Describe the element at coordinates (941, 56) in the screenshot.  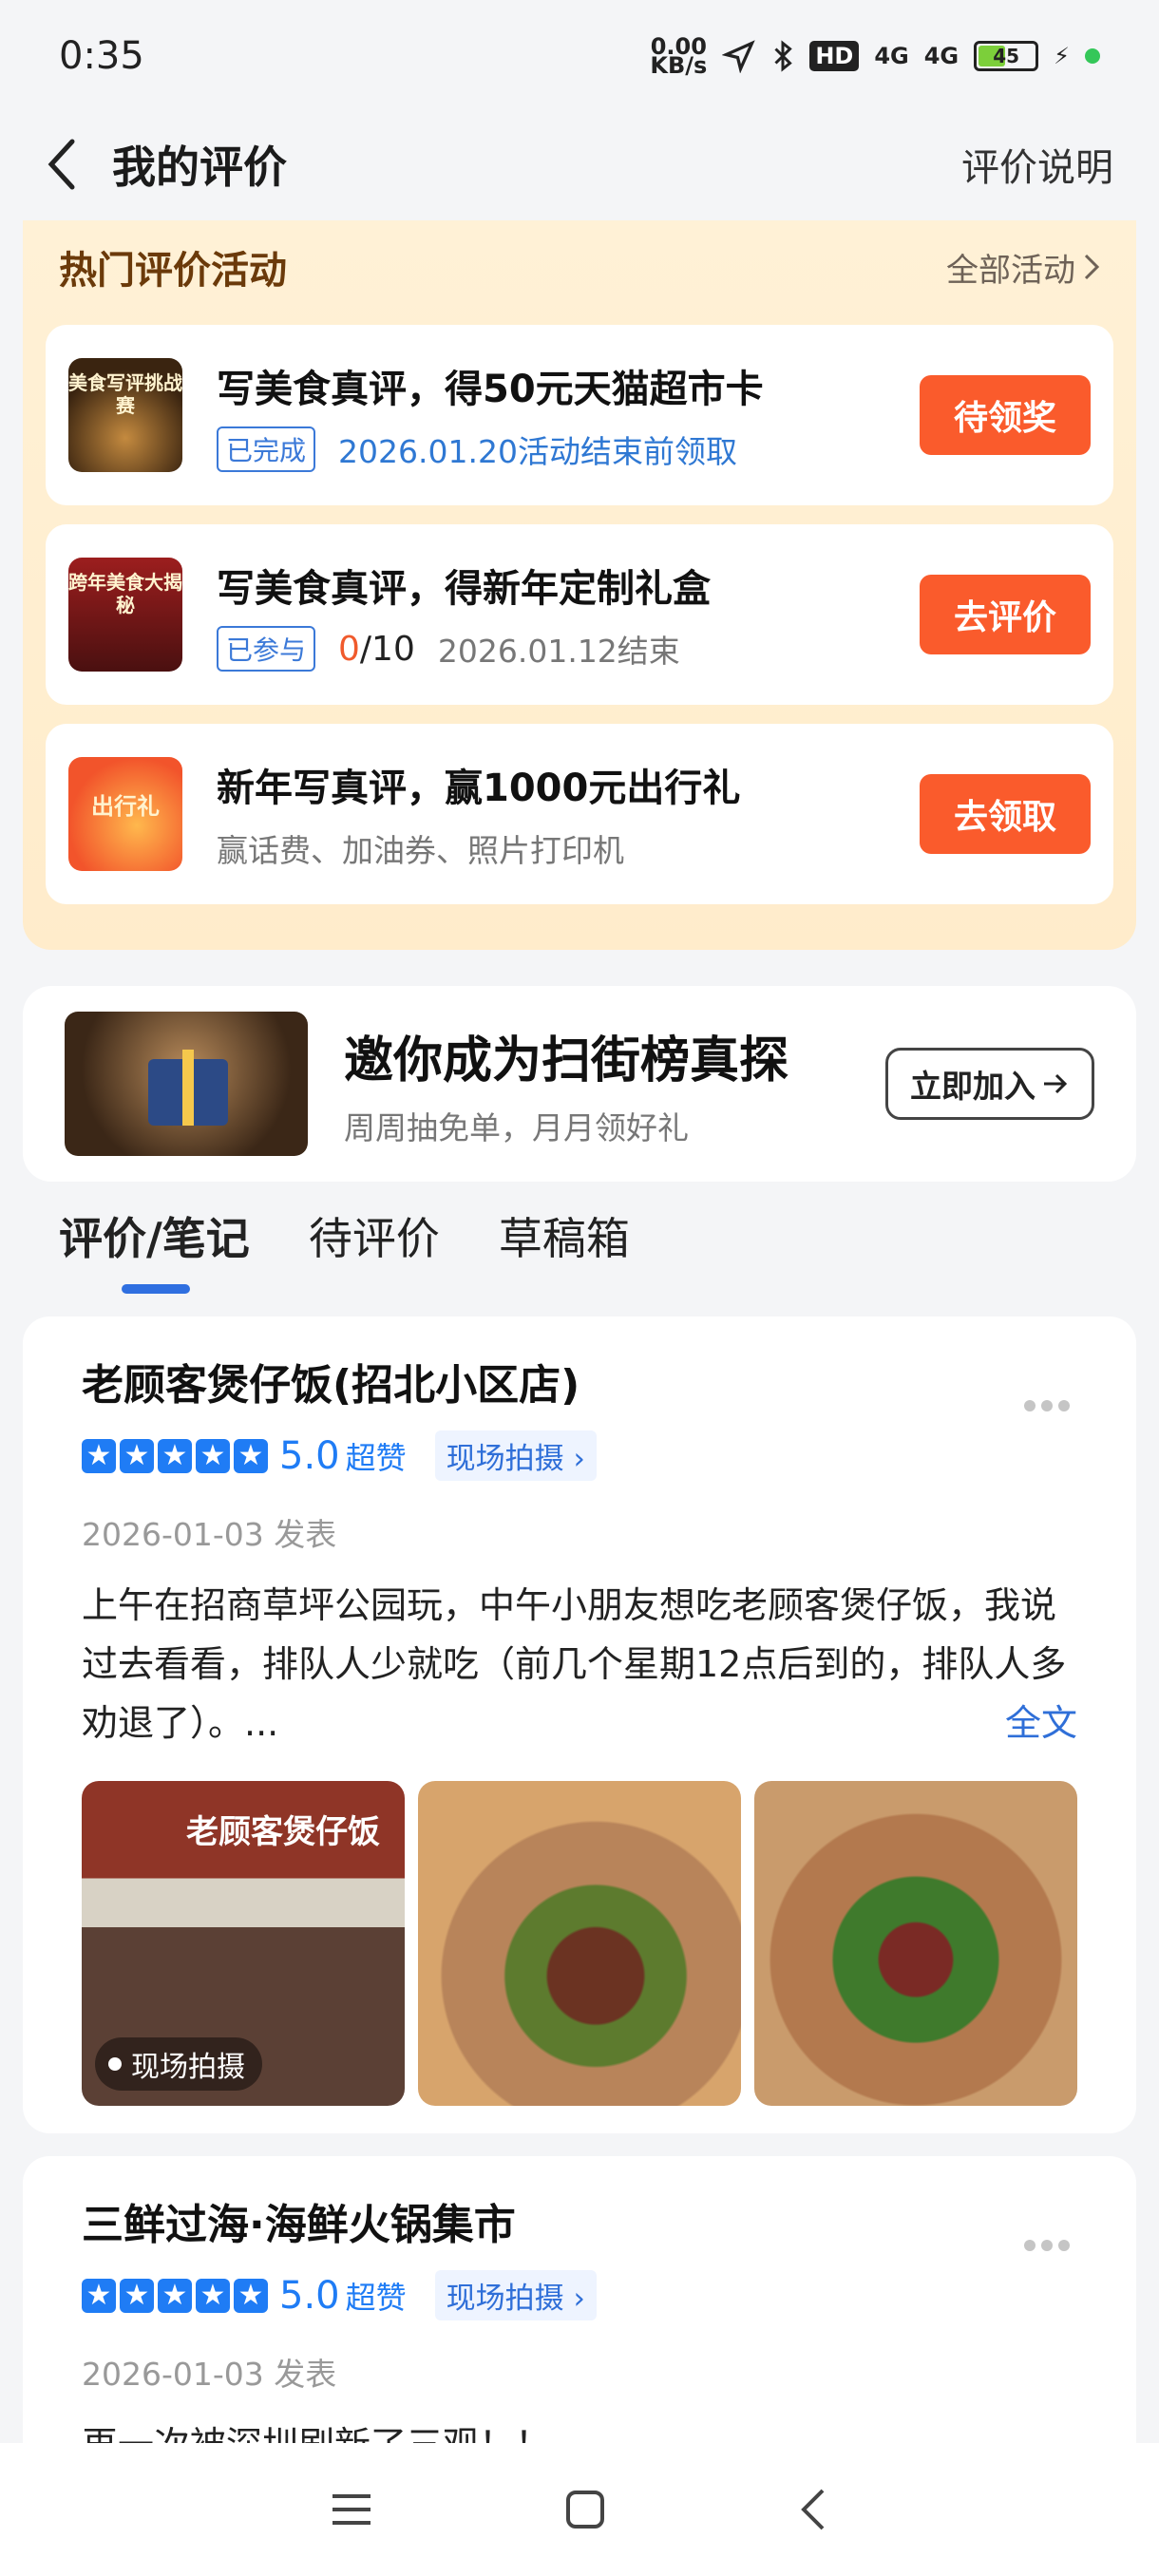
I see `signal-icon-2: 4G` at that location.